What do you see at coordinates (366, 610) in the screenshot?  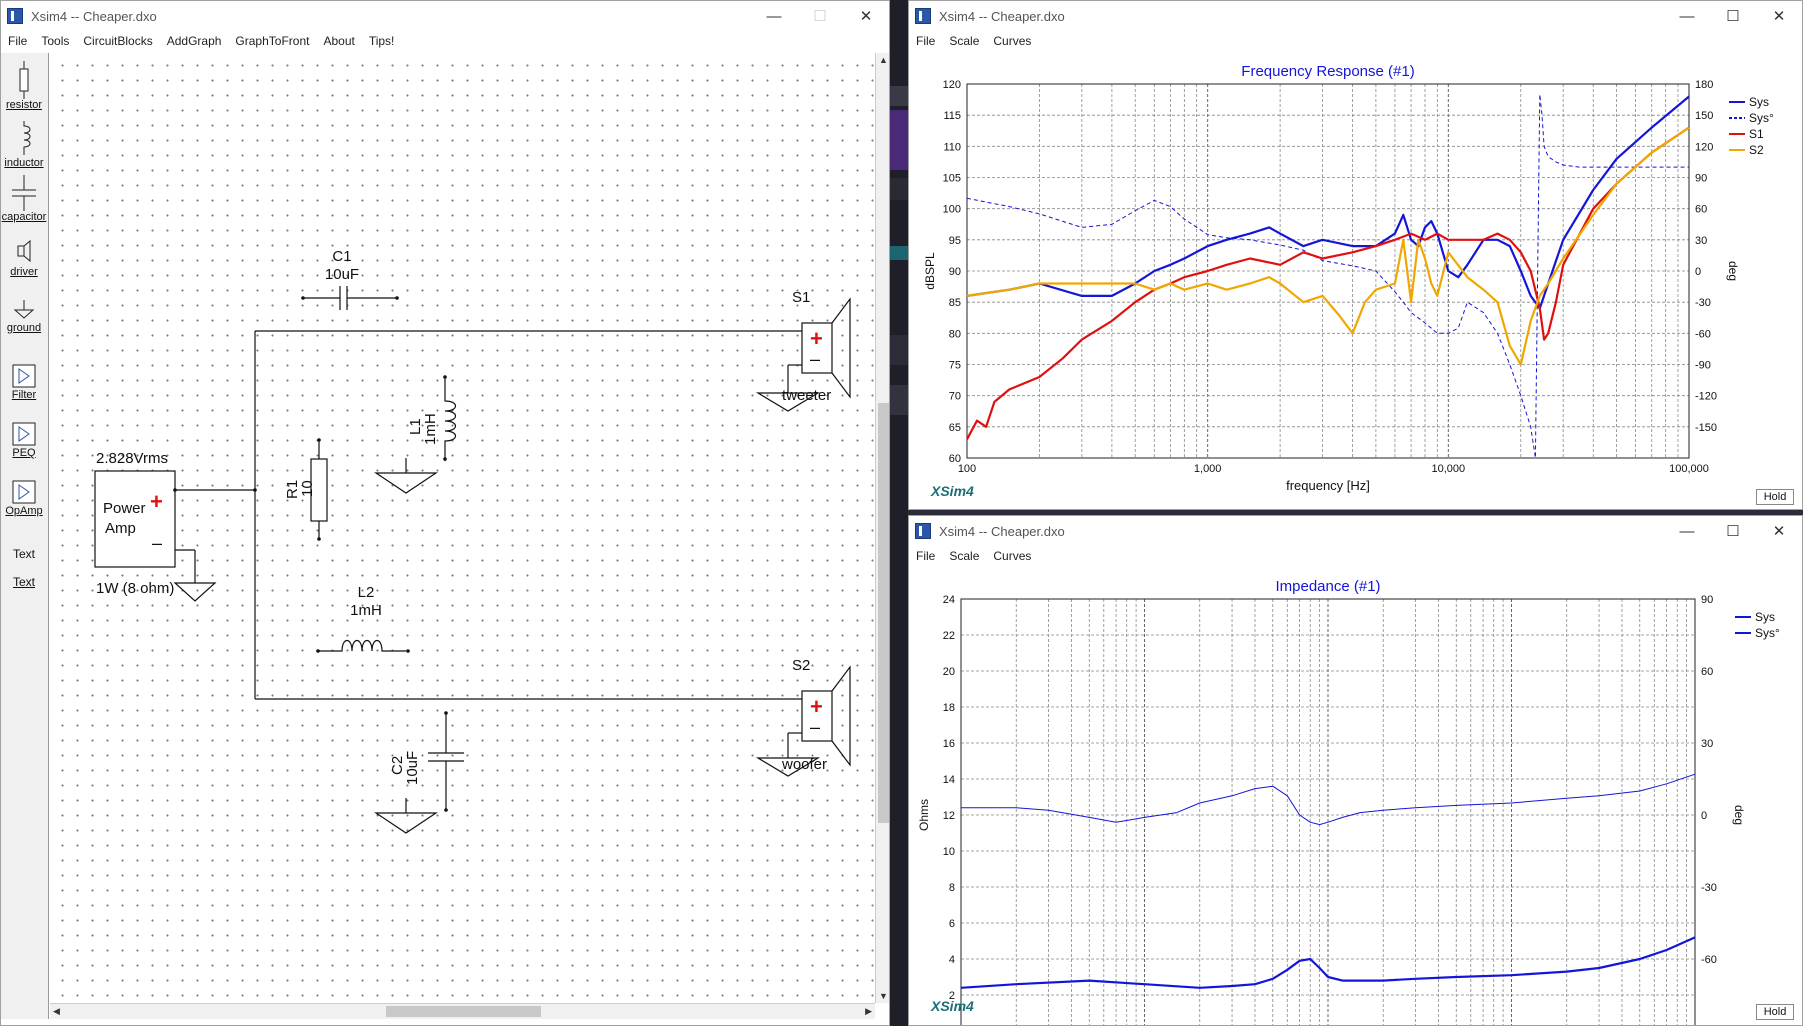 I see `l2-value: 1mH` at bounding box center [366, 610].